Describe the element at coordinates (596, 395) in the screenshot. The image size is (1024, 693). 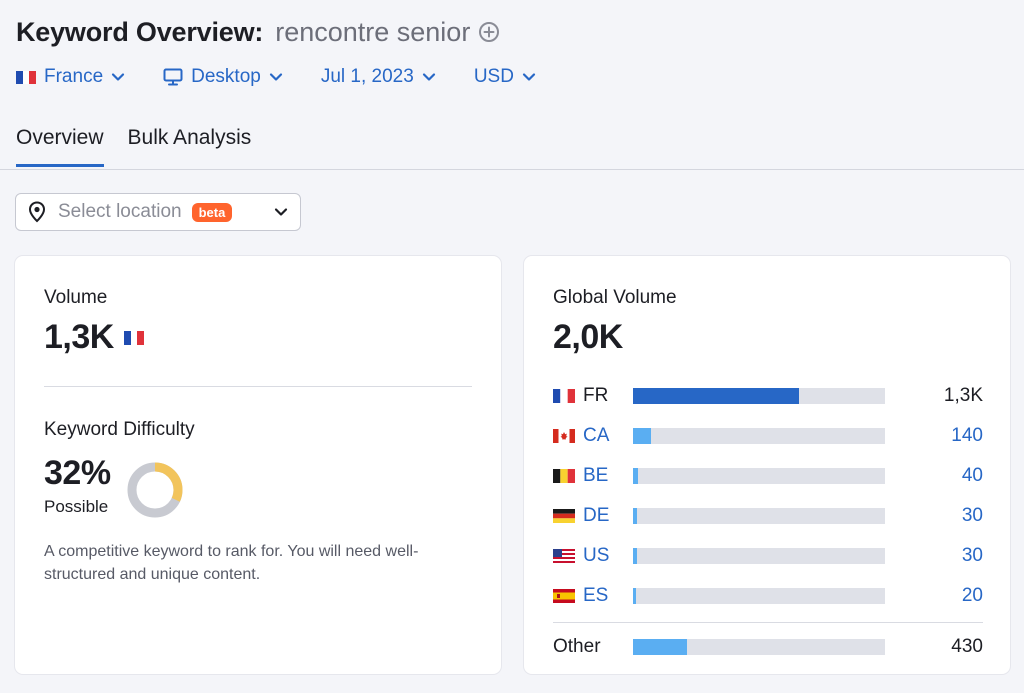
I see `country-code: FR` at that location.